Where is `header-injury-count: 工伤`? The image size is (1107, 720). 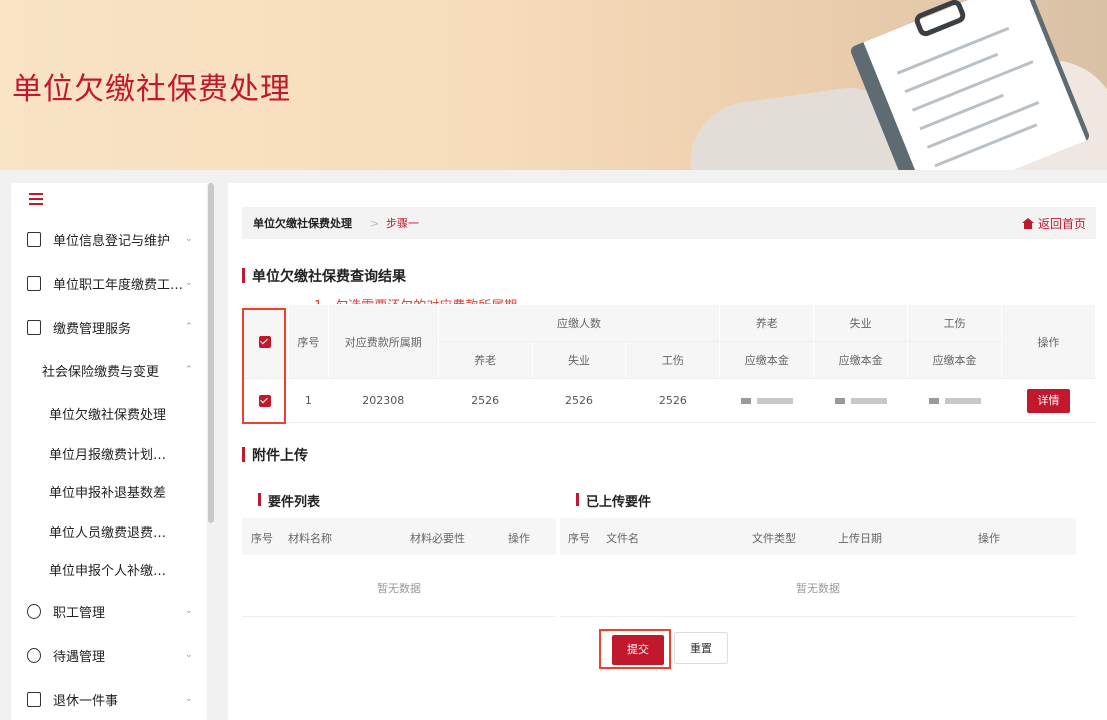 header-injury-count: 工伤 is located at coordinates (673, 360).